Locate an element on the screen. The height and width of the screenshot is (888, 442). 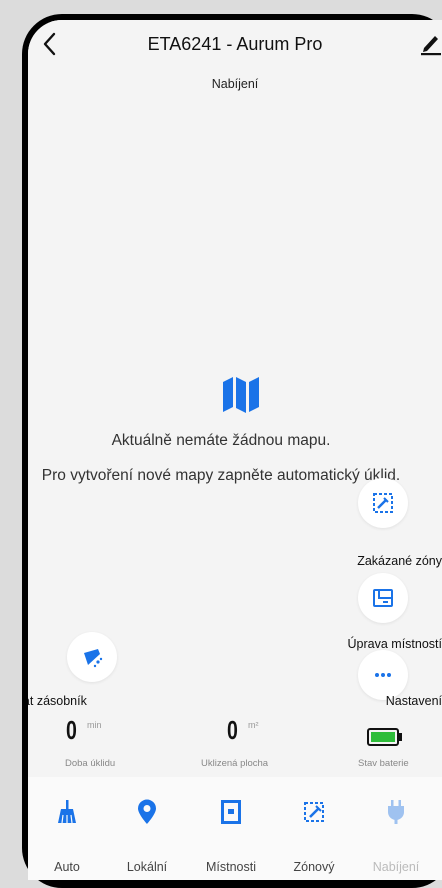
header: ETA6241 - Aurum Pro Nabíjení is located at coordinates (235, 68).